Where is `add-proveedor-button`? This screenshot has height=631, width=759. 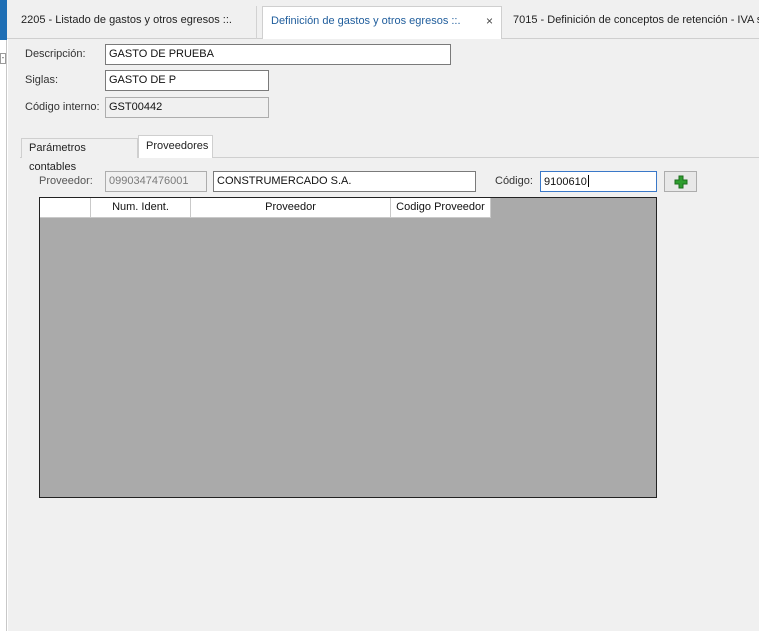
add-proveedor-button is located at coordinates (680, 181).